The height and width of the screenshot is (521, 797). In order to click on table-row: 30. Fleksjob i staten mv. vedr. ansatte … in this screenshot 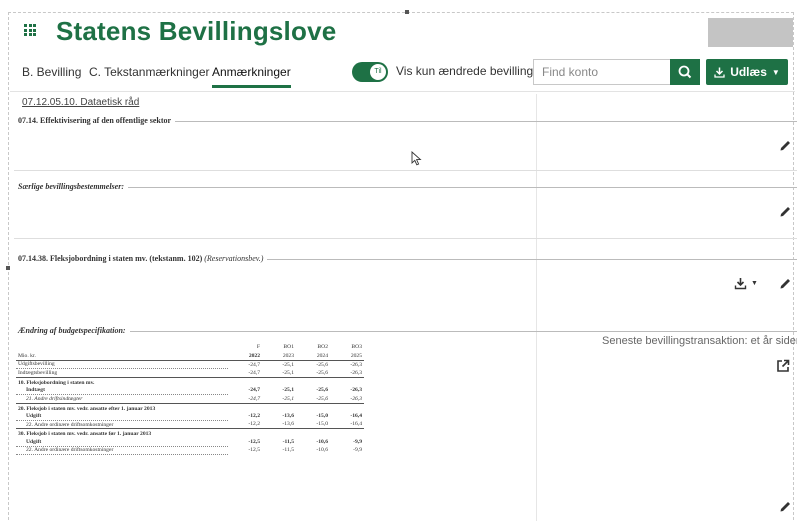, I will do `click(190, 433)`.